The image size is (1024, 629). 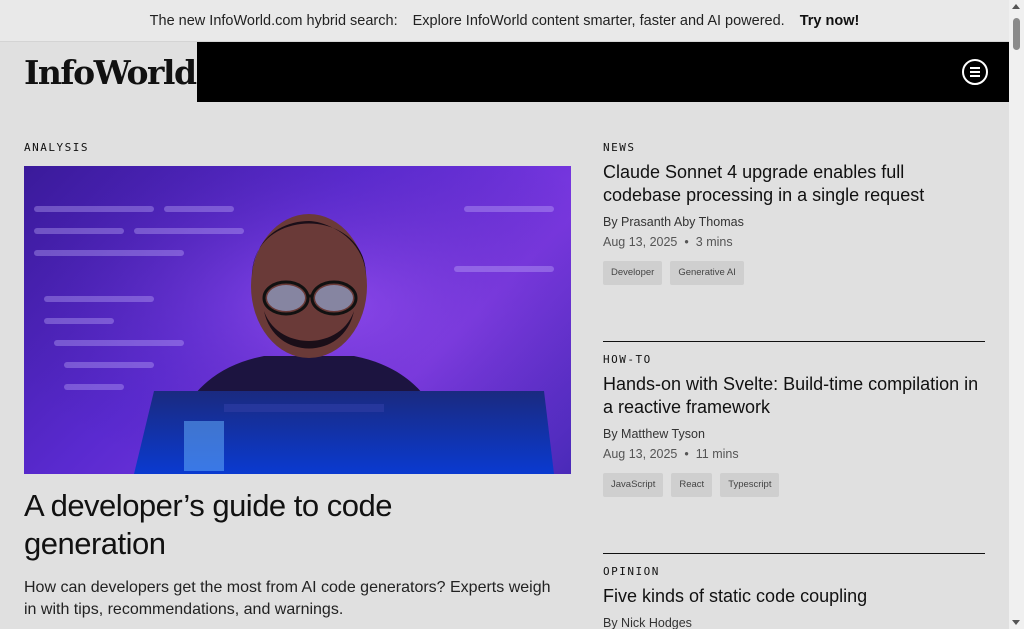 I want to click on logo-container: InfoWorld, so click(x=98, y=72).